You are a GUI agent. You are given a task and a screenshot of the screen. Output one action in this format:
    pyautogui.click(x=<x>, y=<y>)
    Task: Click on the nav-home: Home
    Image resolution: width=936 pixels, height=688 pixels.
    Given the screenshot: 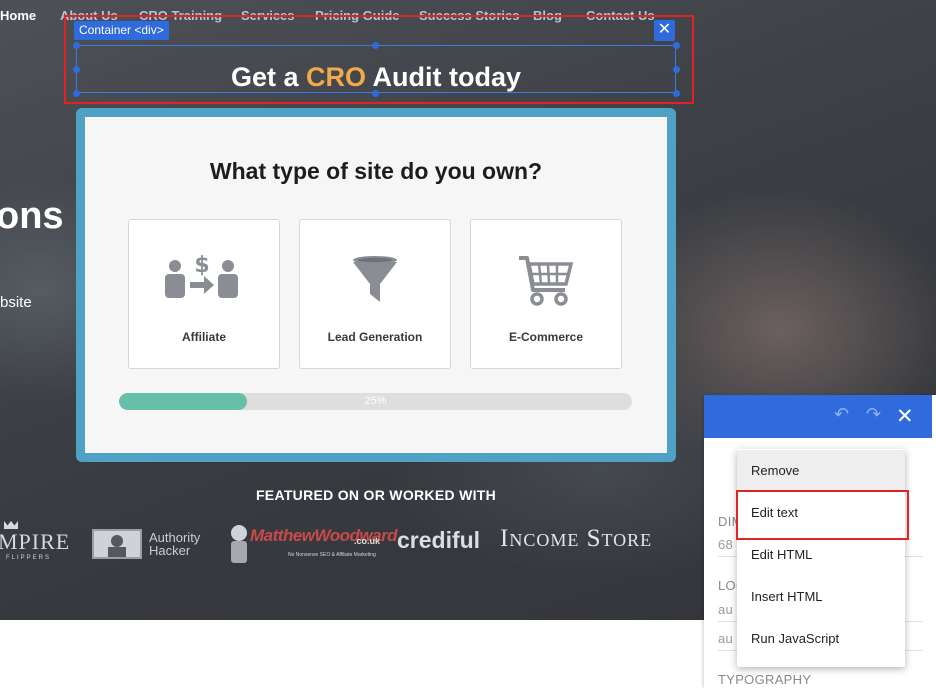 What is the action you would take?
    pyautogui.click(x=18, y=15)
    